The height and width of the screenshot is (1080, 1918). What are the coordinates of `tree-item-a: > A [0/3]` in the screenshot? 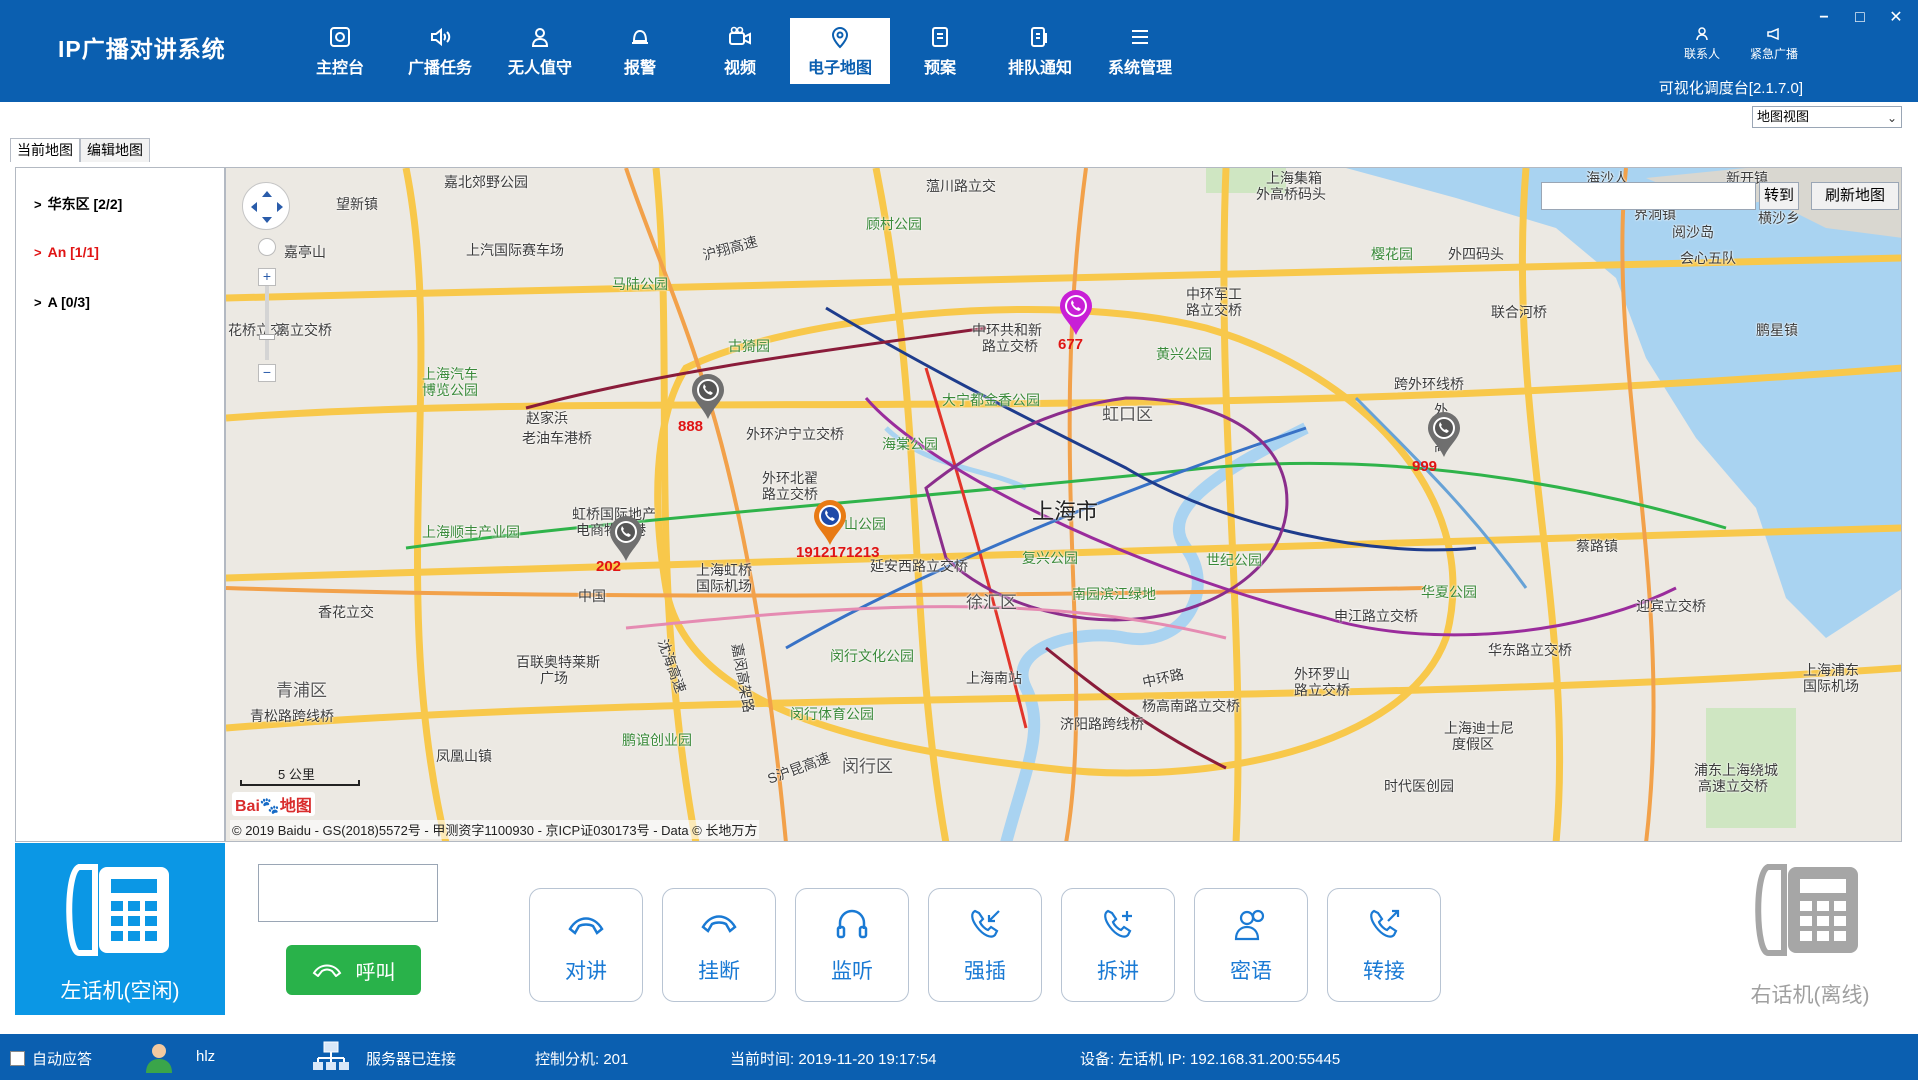 It's located at (62, 302).